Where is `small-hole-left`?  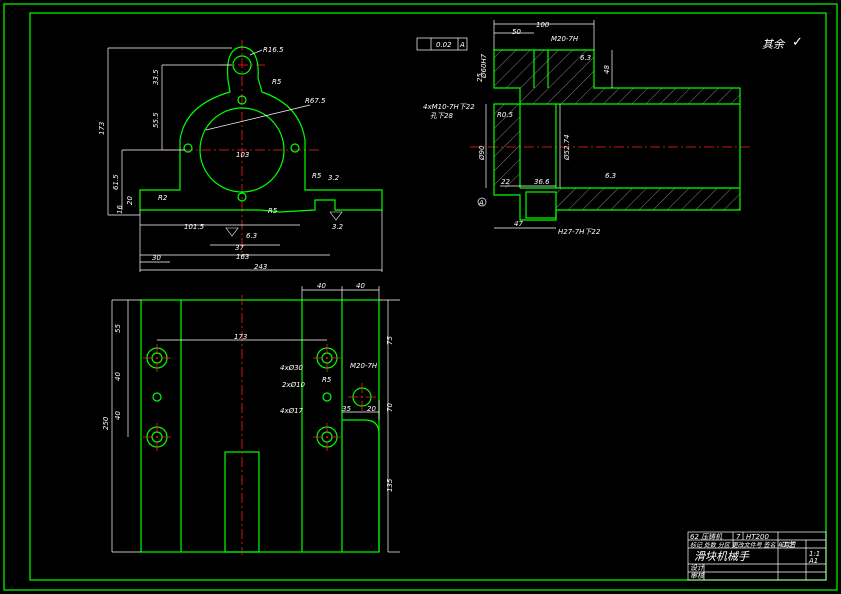 small-hole-left is located at coordinates (188, 148).